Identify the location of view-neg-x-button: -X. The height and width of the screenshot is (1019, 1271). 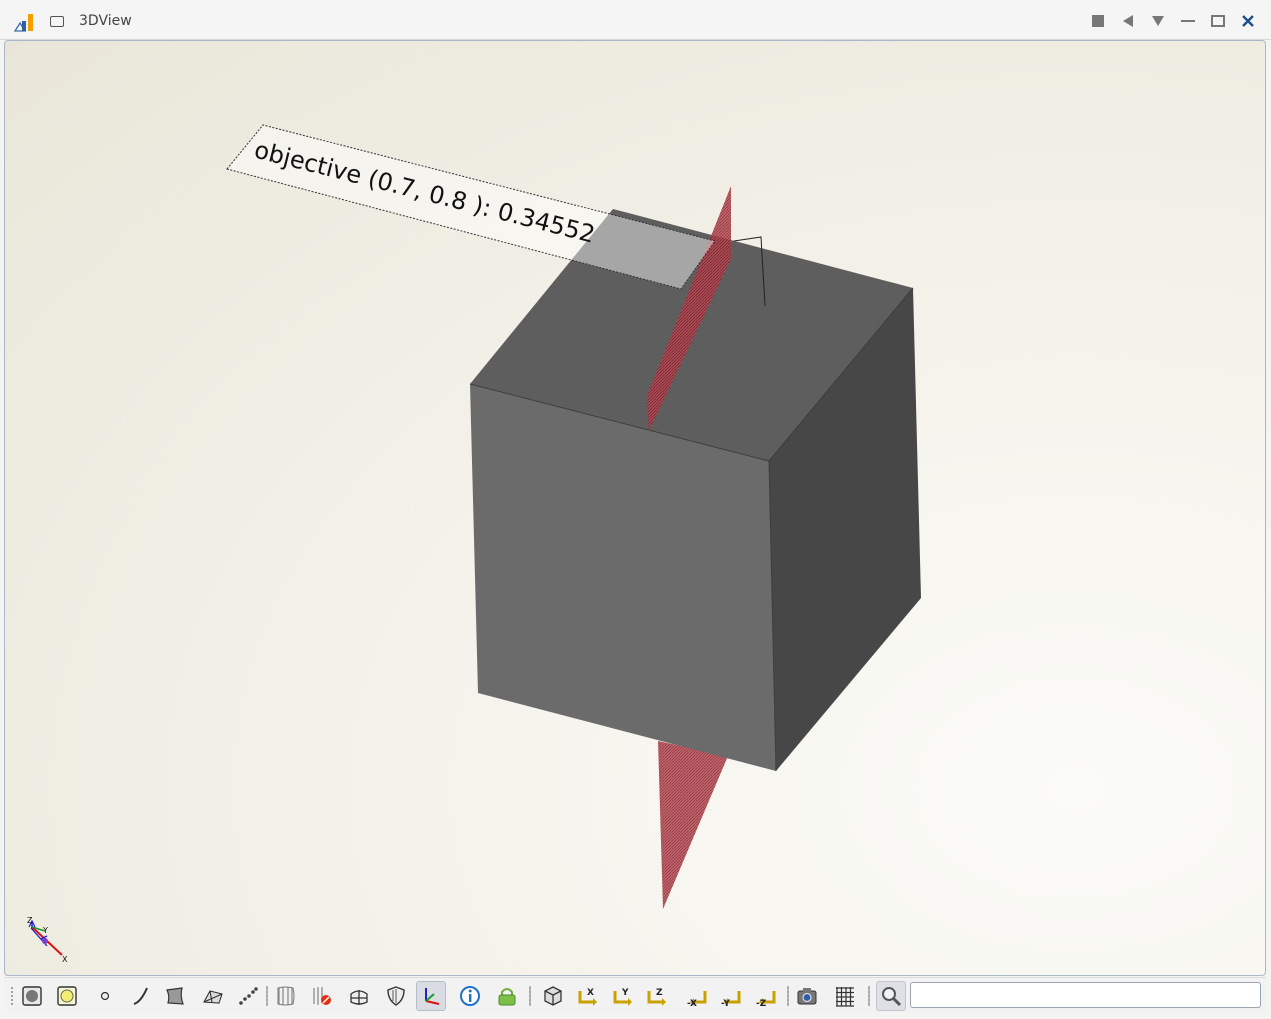
(697, 996).